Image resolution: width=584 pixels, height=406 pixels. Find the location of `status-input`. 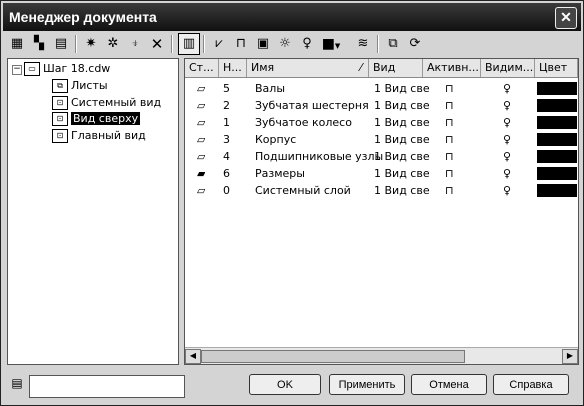

status-input is located at coordinates (107, 386).